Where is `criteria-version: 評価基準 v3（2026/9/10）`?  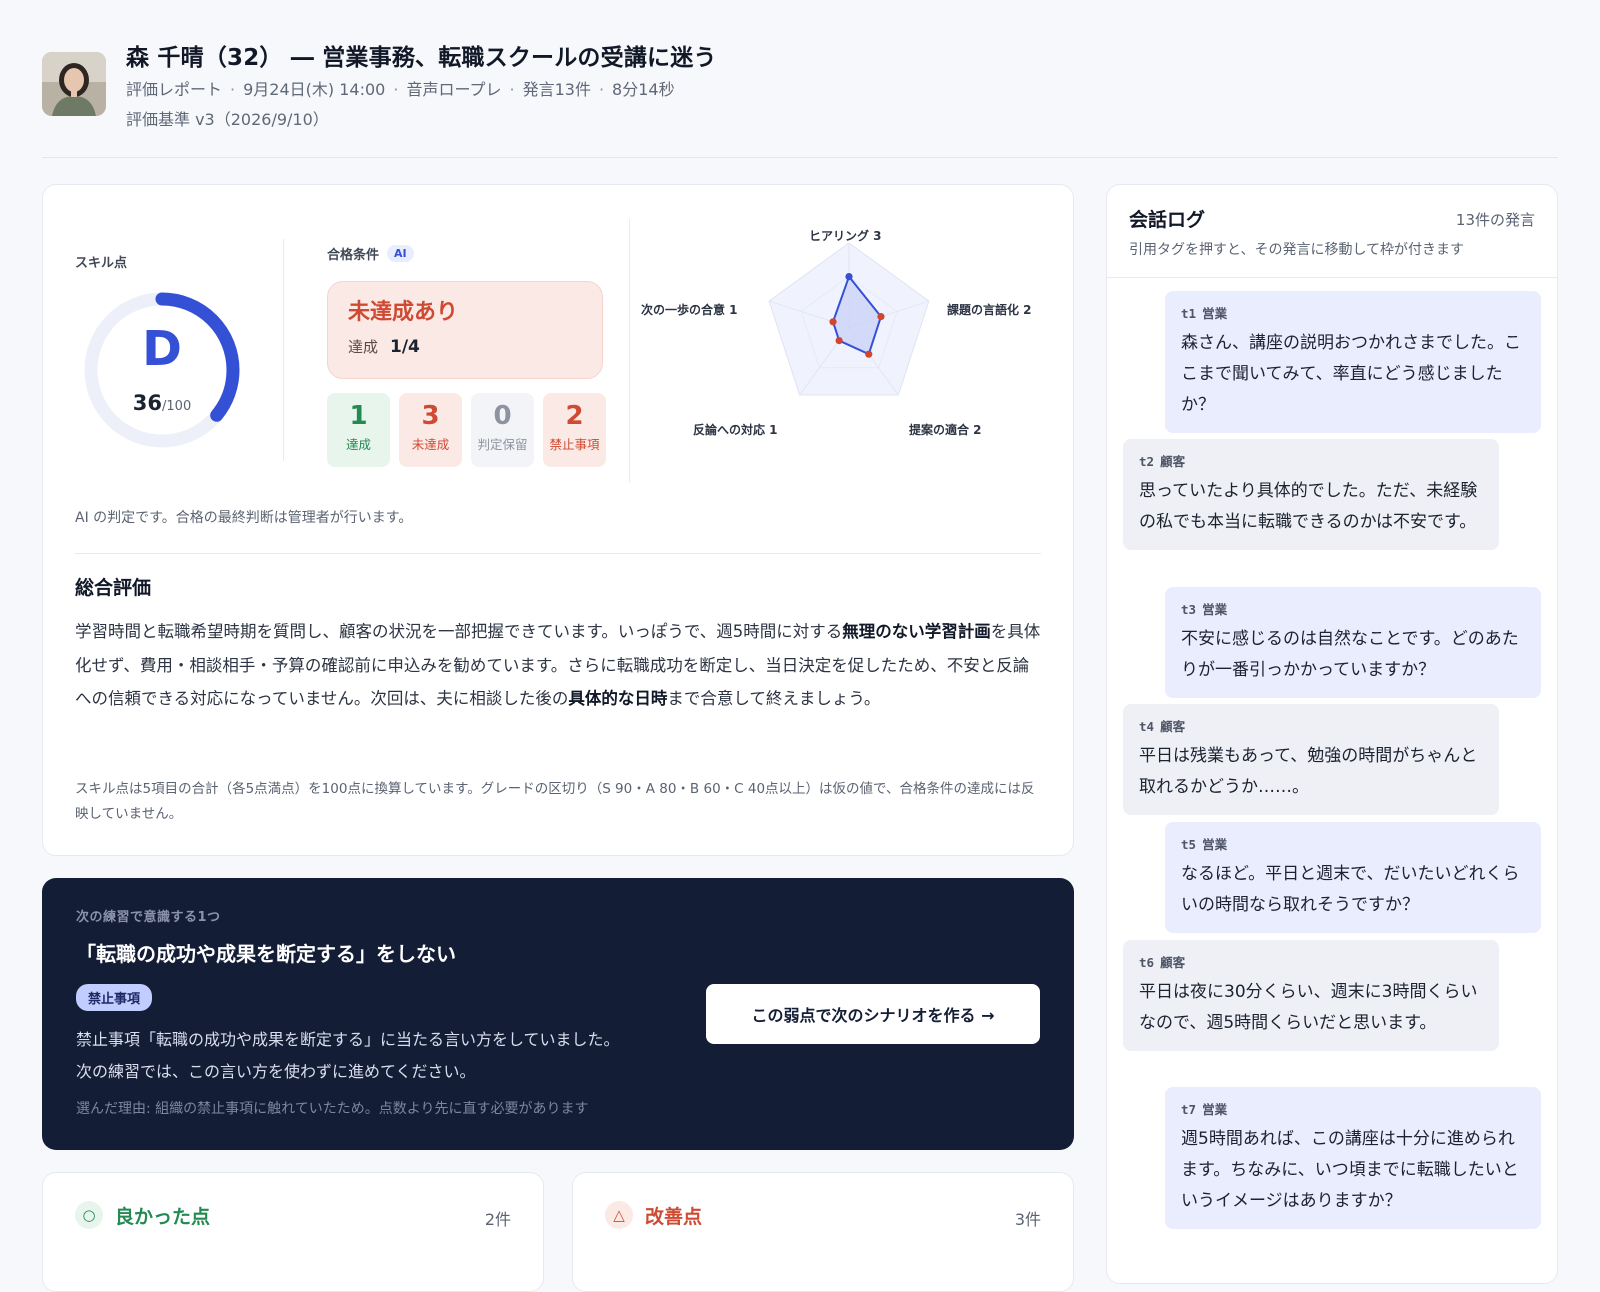 criteria-version: 評価基準 v3（2026/9/10） is located at coordinates (227, 119).